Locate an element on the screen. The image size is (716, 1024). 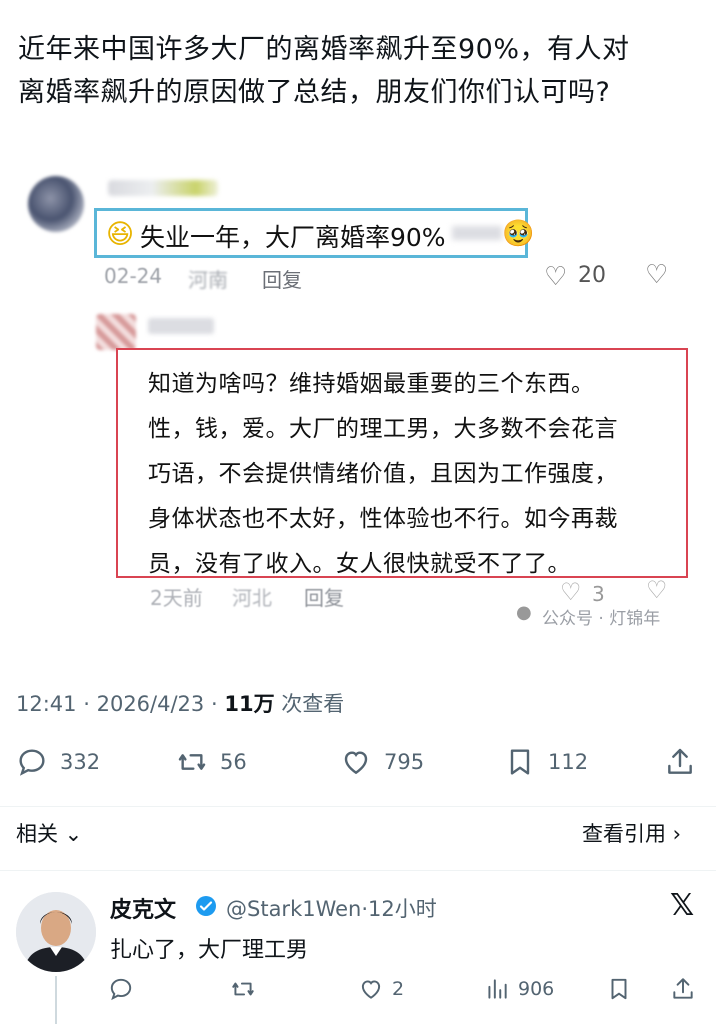
comment2-line: 知道为啥吗？维持婚姻最重要的三个东西。 is located at coordinates (371, 384).